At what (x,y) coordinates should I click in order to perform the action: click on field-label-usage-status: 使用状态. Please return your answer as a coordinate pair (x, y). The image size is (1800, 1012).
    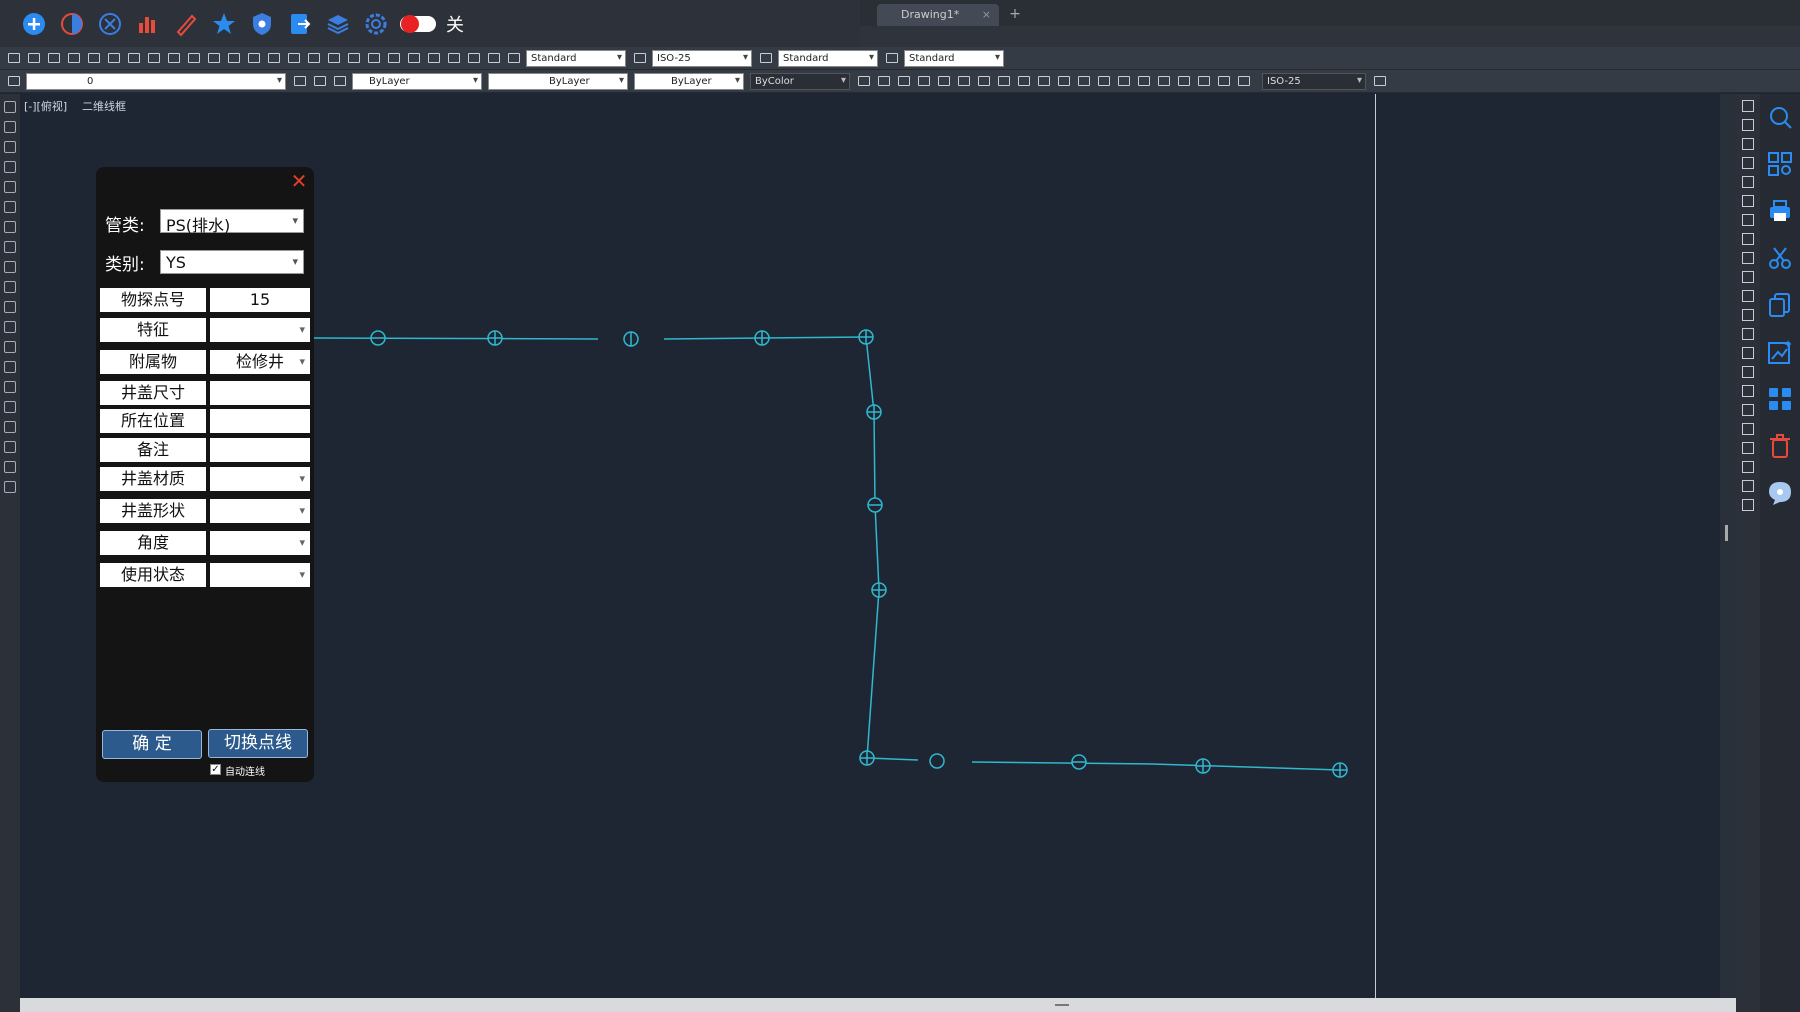
    Looking at the image, I should click on (153, 575).